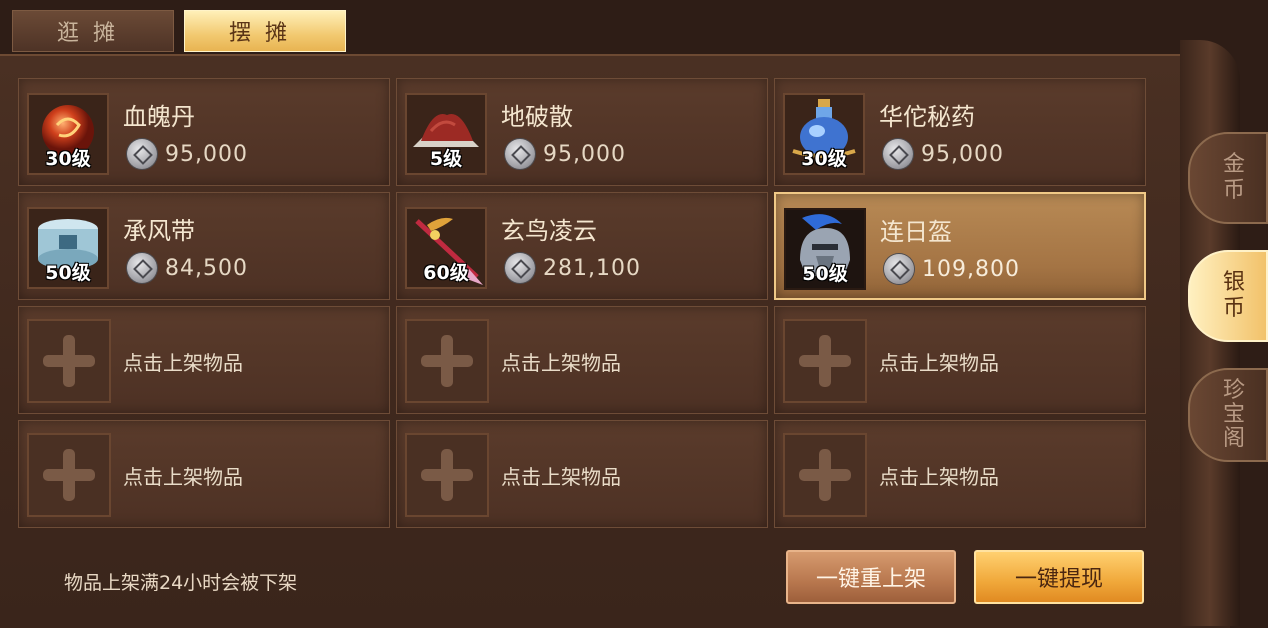 The image size is (1268, 628). Describe the element at coordinates (1059, 577) in the screenshot. I see `withdraw-all-button: 一键提现` at that location.